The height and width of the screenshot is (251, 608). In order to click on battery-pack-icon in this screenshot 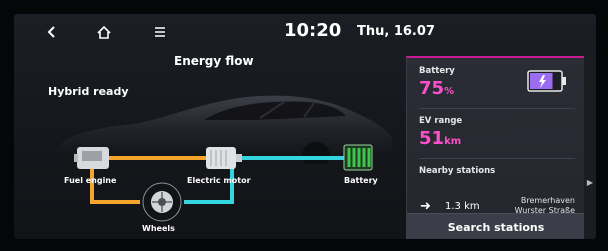, I will do `click(358, 157)`.